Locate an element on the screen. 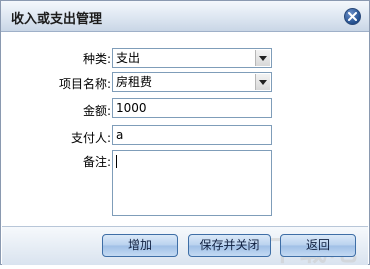  type-select-value: 支出 is located at coordinates (128, 58).